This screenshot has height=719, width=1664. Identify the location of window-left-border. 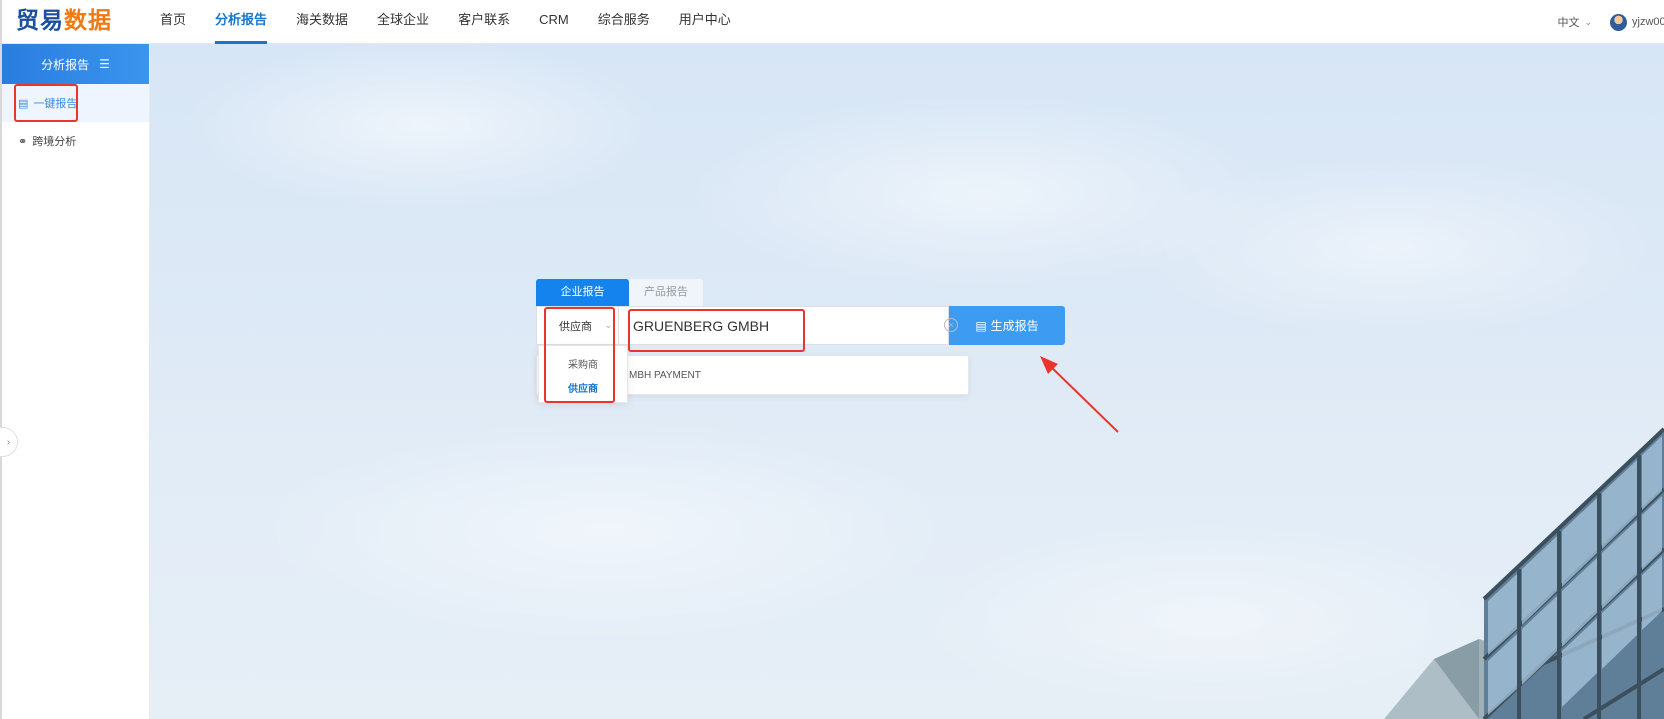
(1, 359).